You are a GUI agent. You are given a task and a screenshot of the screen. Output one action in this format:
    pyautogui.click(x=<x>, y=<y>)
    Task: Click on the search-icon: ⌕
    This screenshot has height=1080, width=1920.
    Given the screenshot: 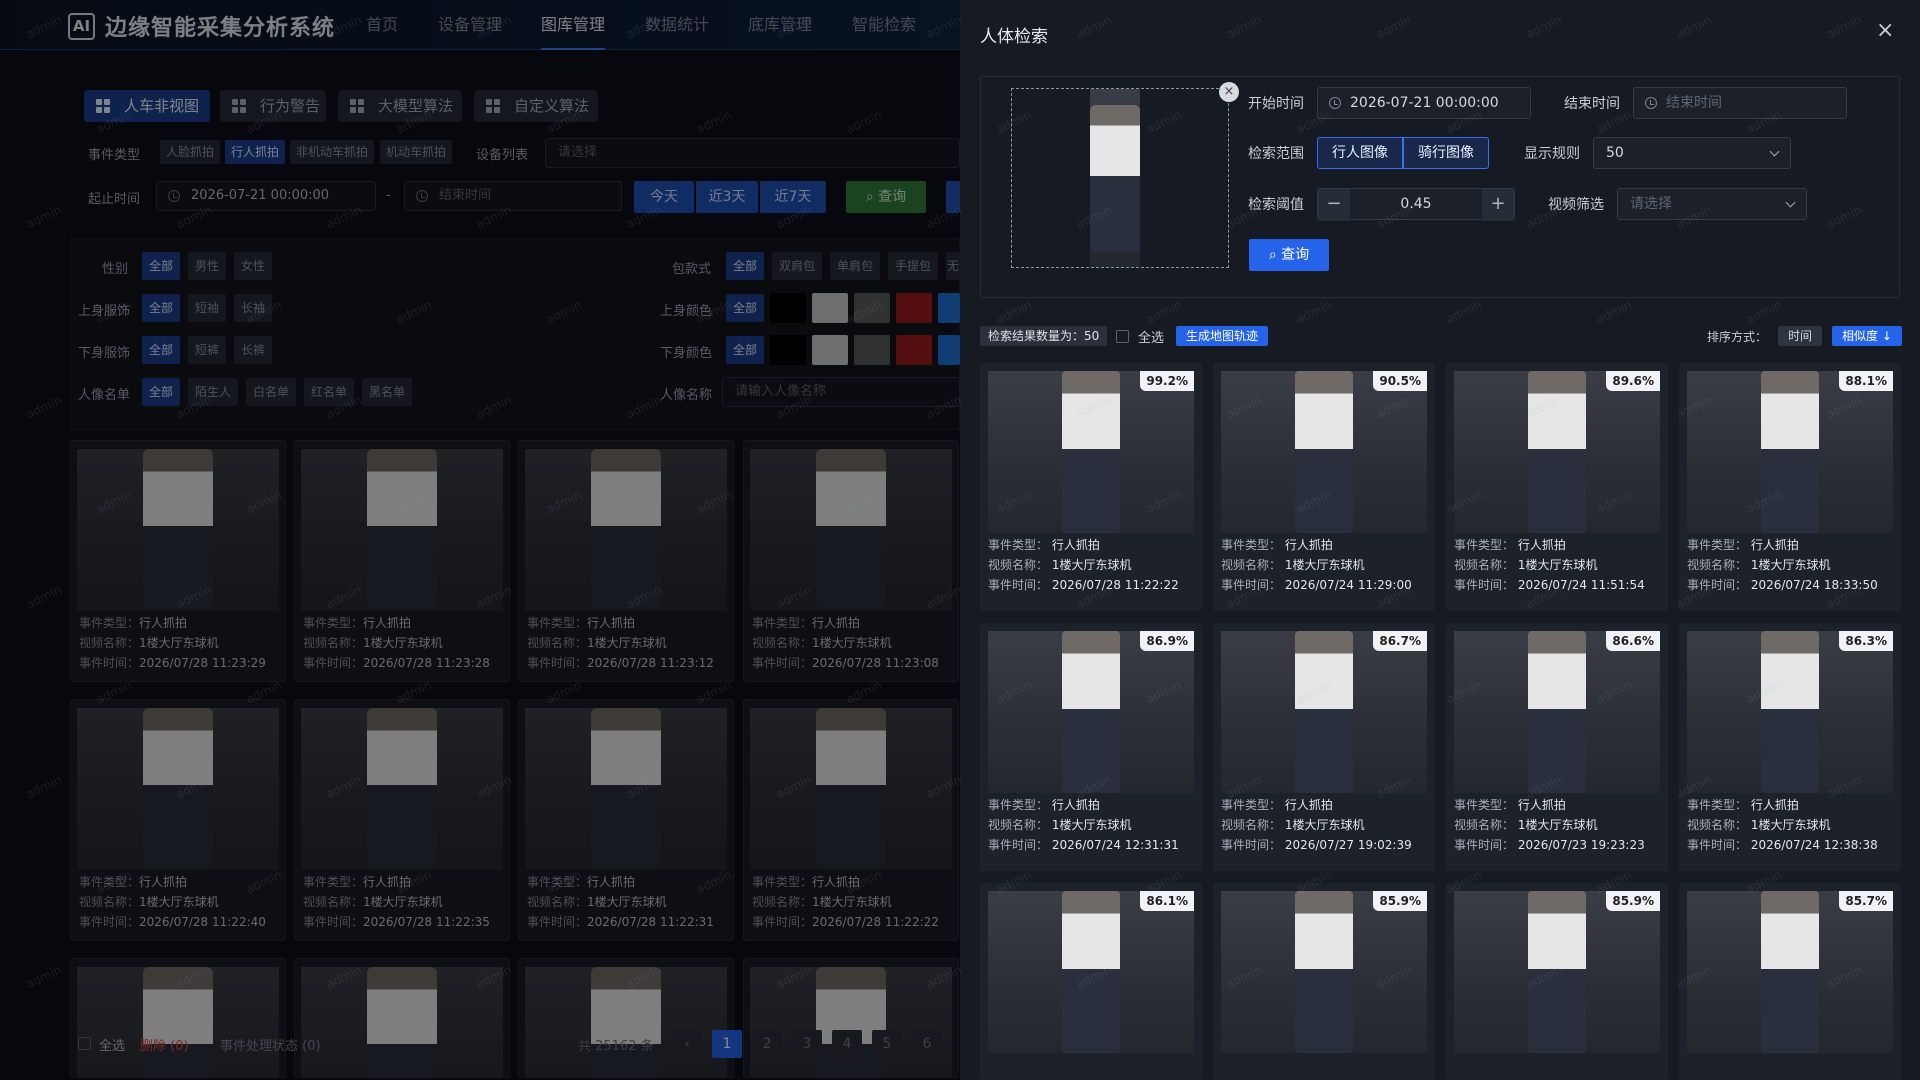 What is the action you would take?
    pyautogui.click(x=1275, y=255)
    